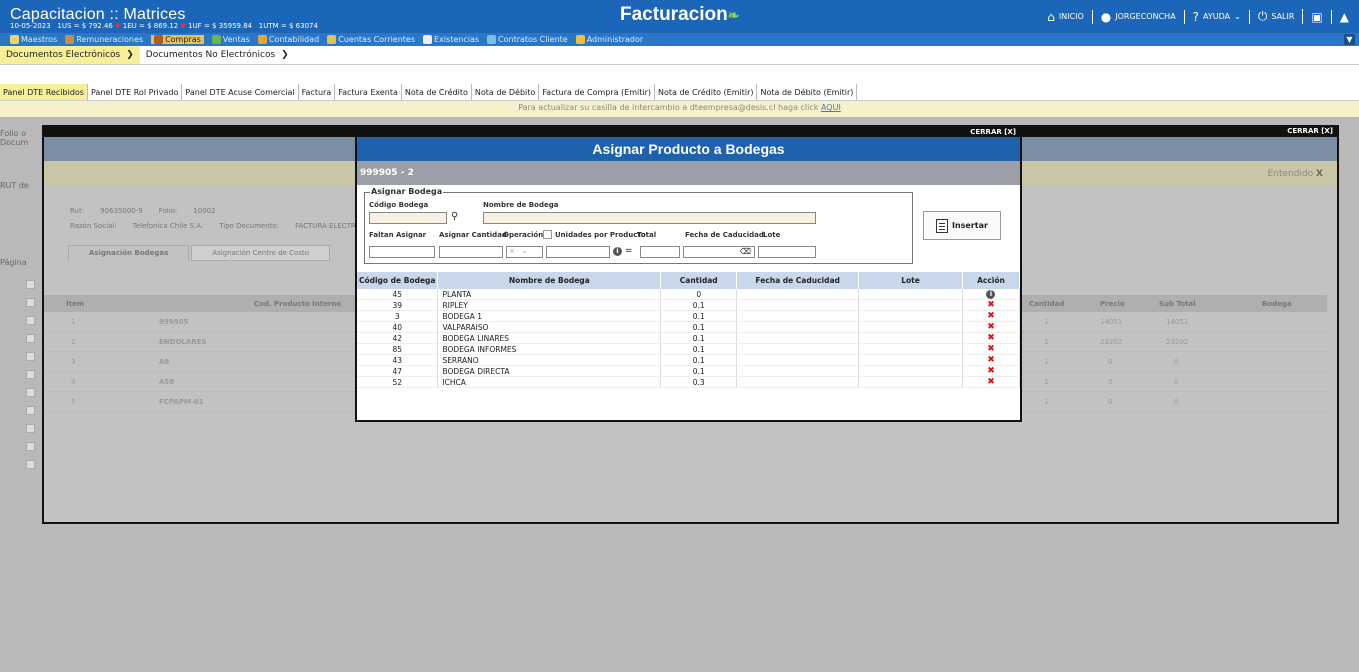 Image resolution: width=1359 pixels, height=672 pixels. What do you see at coordinates (719, 252) in the screenshot?
I see `fecha-caducidad-input: ⌫` at bounding box center [719, 252].